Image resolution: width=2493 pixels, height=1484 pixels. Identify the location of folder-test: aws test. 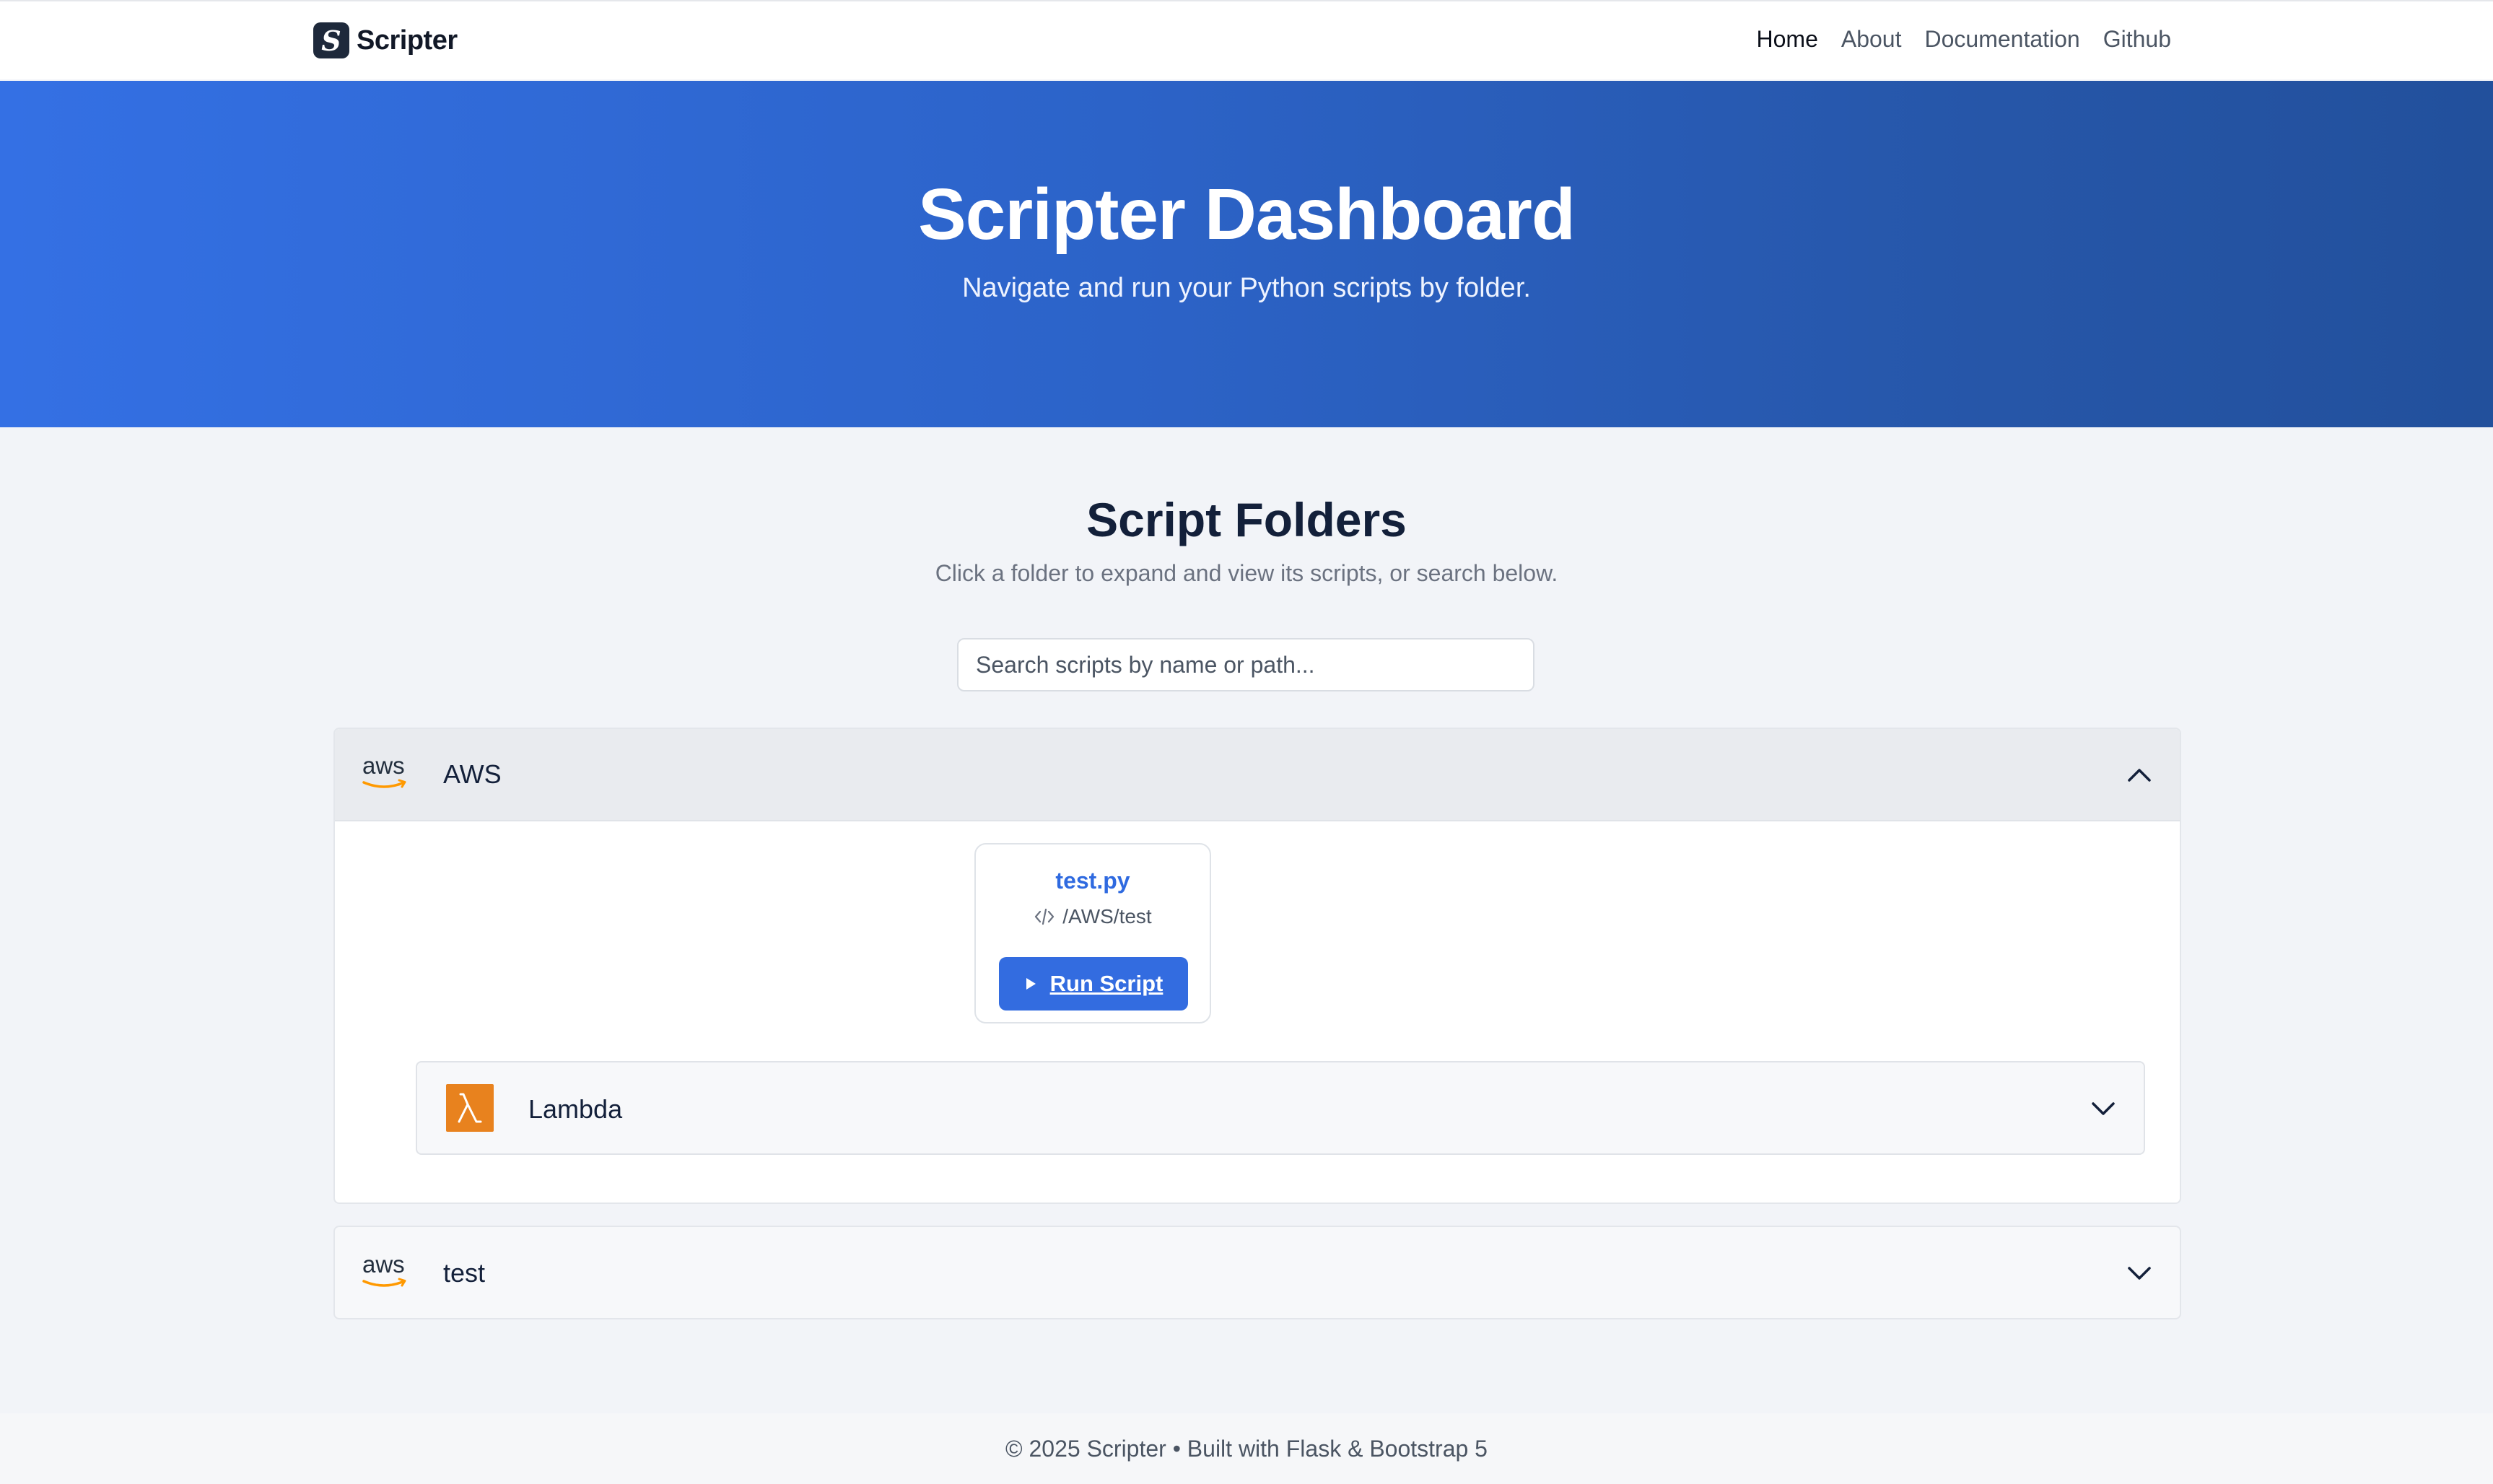
(1257, 1272).